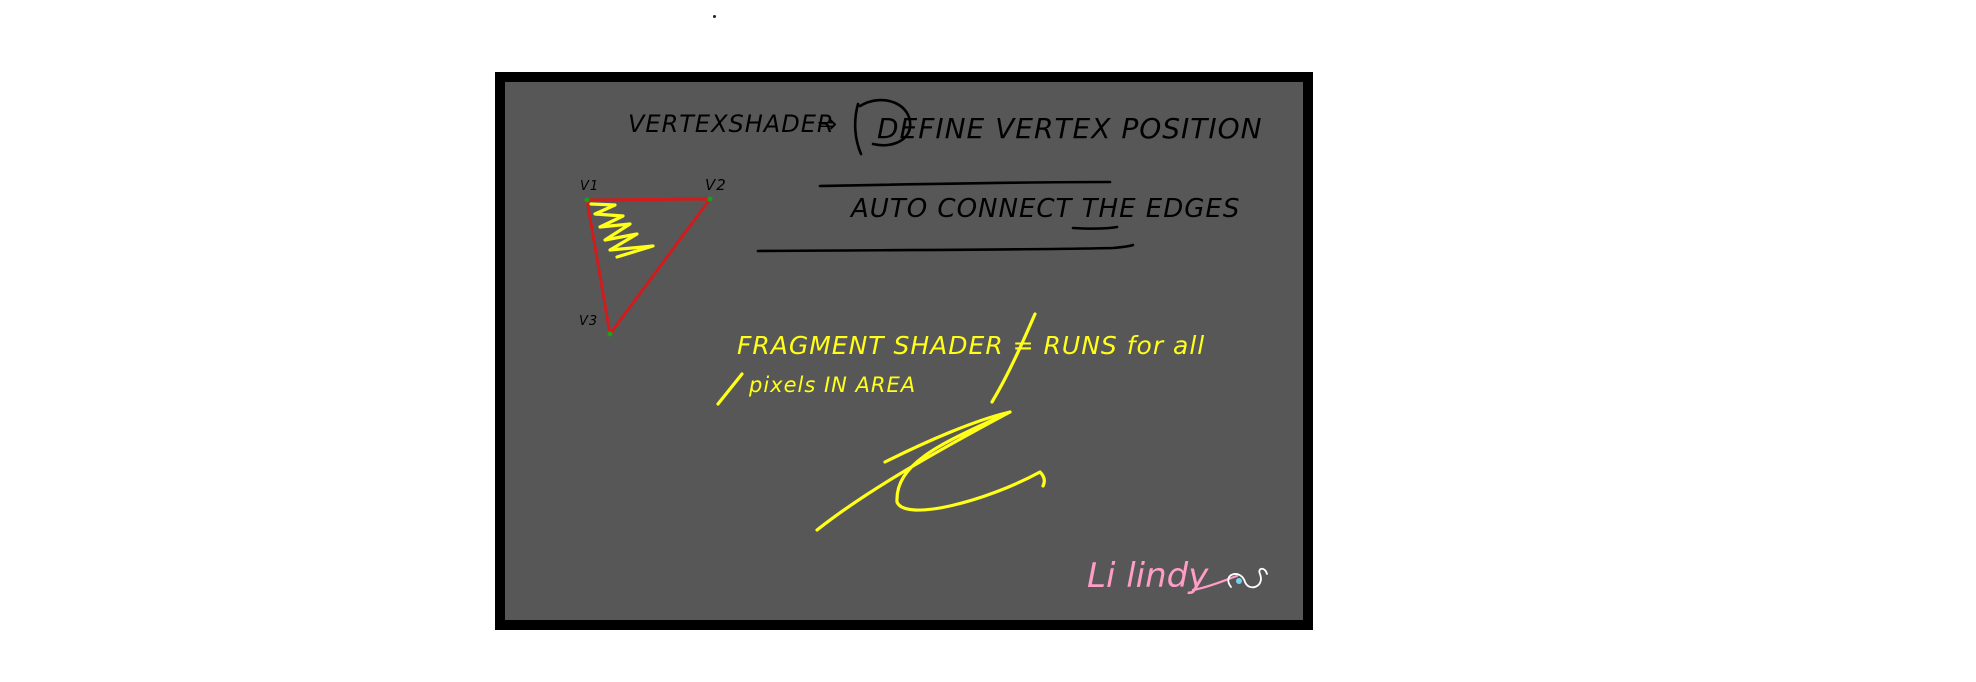 The width and height of the screenshot is (1976, 682). What do you see at coordinates (610, 334) in the screenshot?
I see `vertex-v3-dot` at bounding box center [610, 334].